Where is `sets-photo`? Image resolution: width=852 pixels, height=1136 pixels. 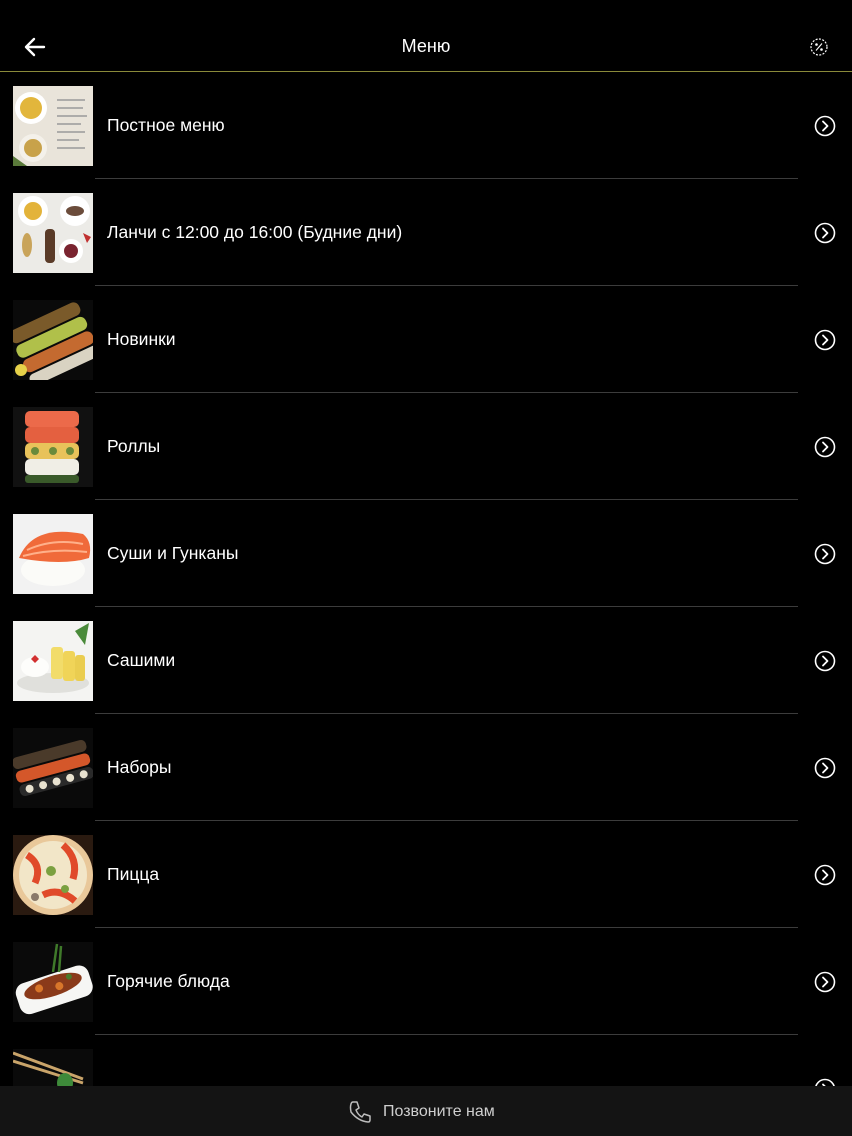
sets-photo is located at coordinates (53, 768).